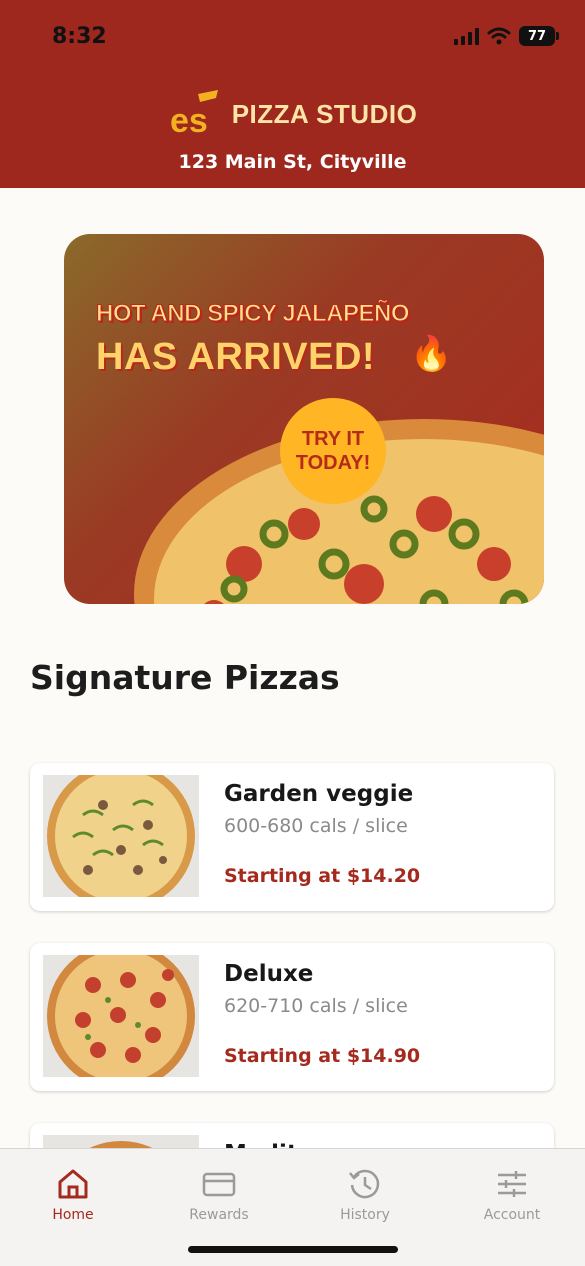  Describe the element at coordinates (252, 314) in the screenshot. I see `promo-headline: HOT AND SPICY JALAPEÑO` at that location.